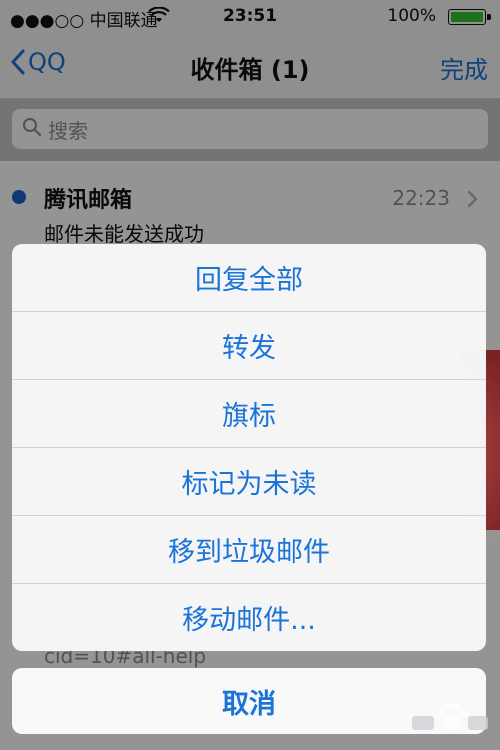  I want to click on watermark-logo, so click(449, 718).